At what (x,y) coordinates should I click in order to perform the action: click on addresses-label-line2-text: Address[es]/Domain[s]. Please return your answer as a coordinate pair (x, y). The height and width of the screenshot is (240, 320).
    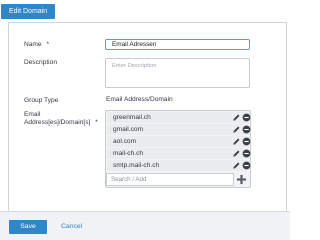
    Looking at the image, I should click on (57, 122).